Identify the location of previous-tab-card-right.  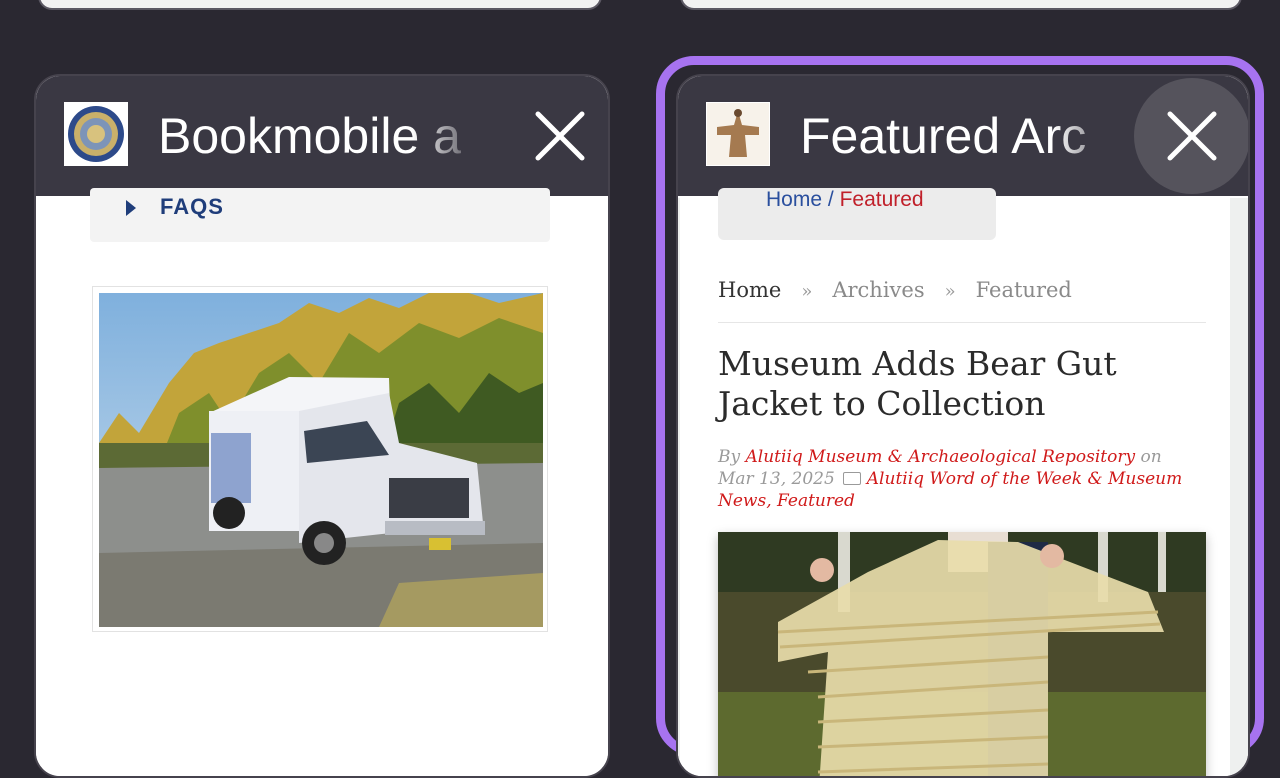
(961, 5).